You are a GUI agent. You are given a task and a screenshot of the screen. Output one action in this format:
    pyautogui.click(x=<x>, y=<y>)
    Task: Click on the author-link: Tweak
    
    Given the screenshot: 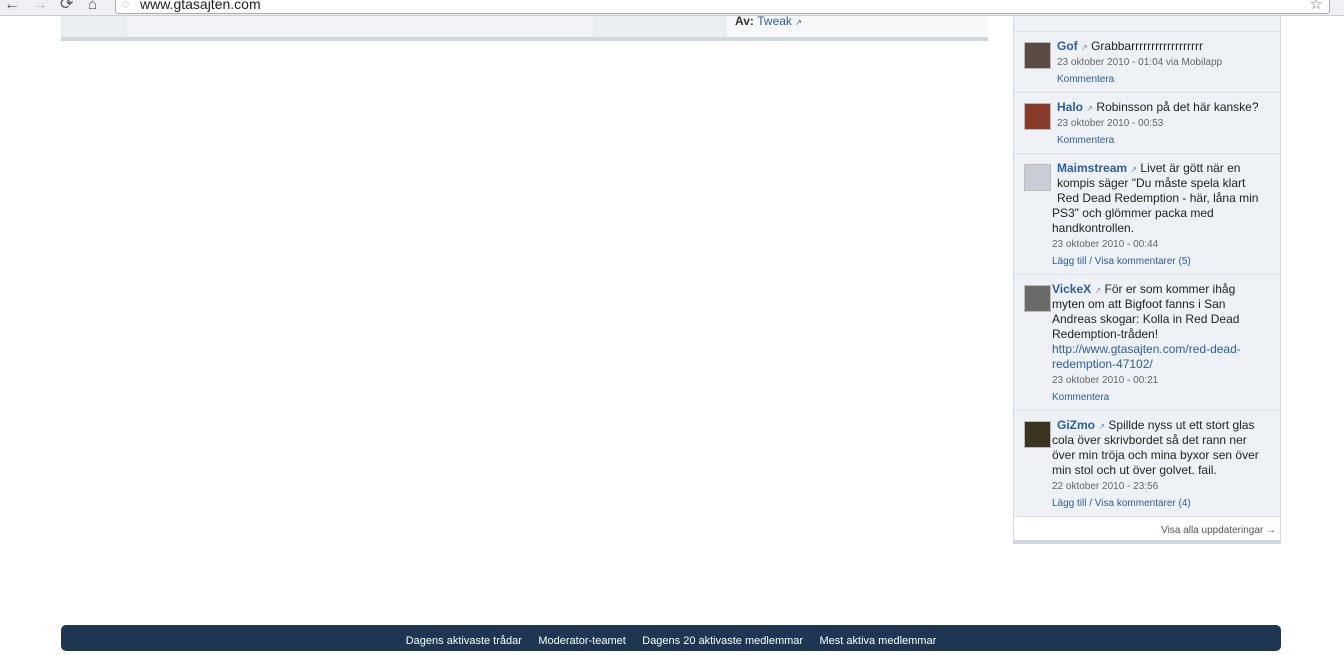 What is the action you would take?
    pyautogui.click(x=774, y=21)
    